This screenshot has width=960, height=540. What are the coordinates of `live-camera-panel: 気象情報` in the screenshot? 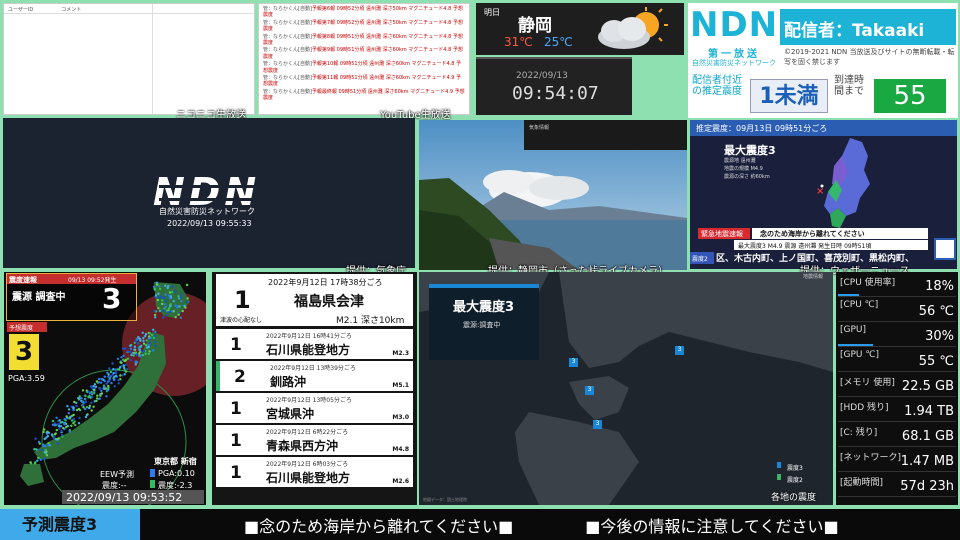 It's located at (553, 195).